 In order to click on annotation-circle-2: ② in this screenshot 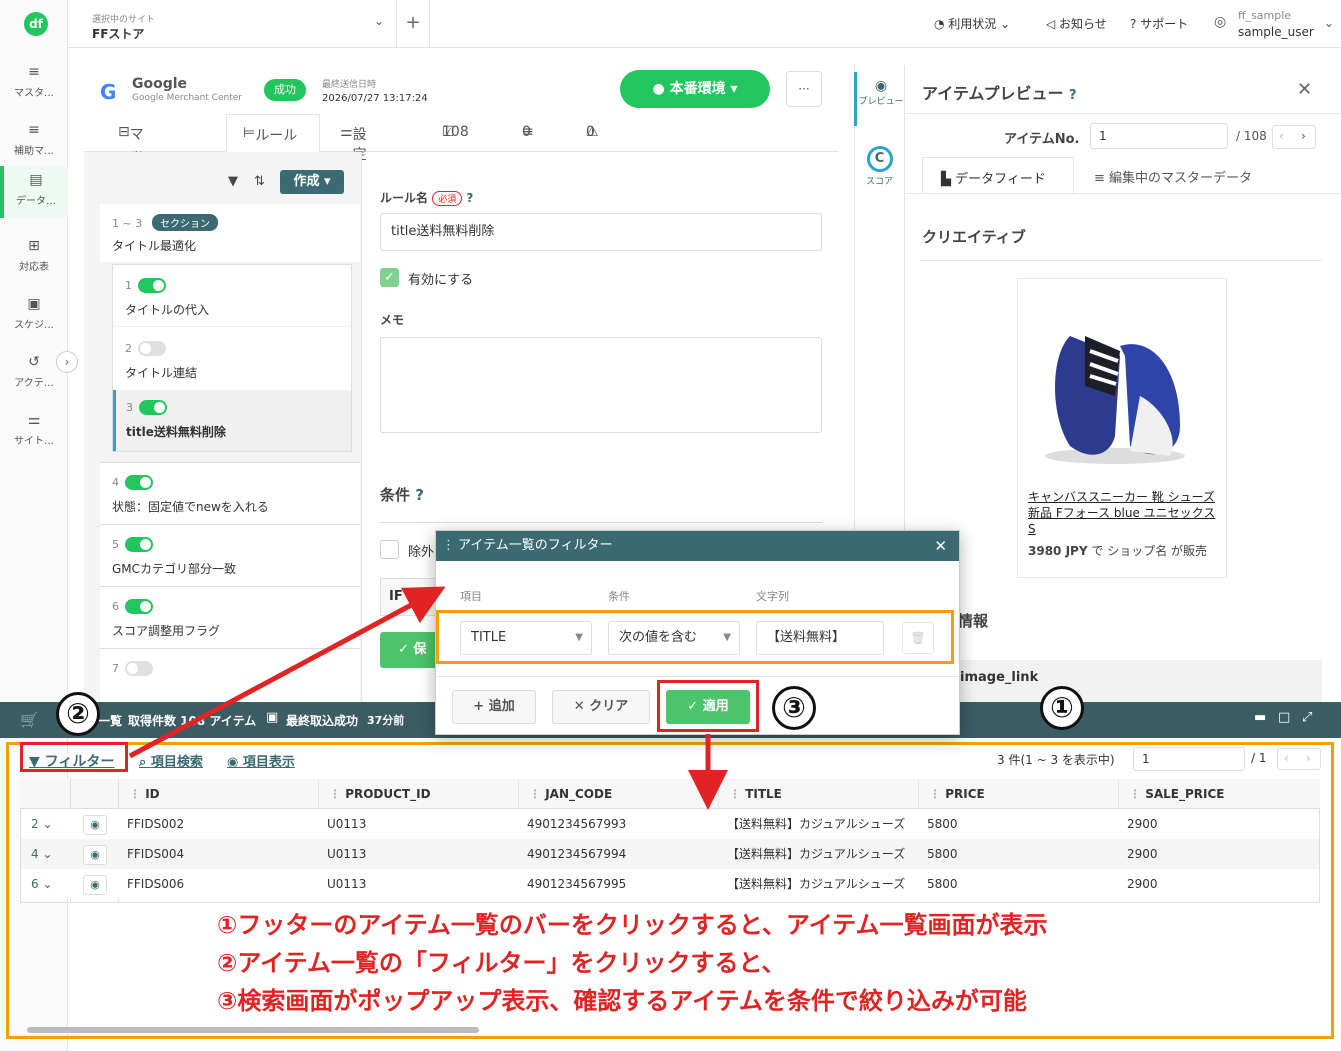, I will do `click(78, 714)`.